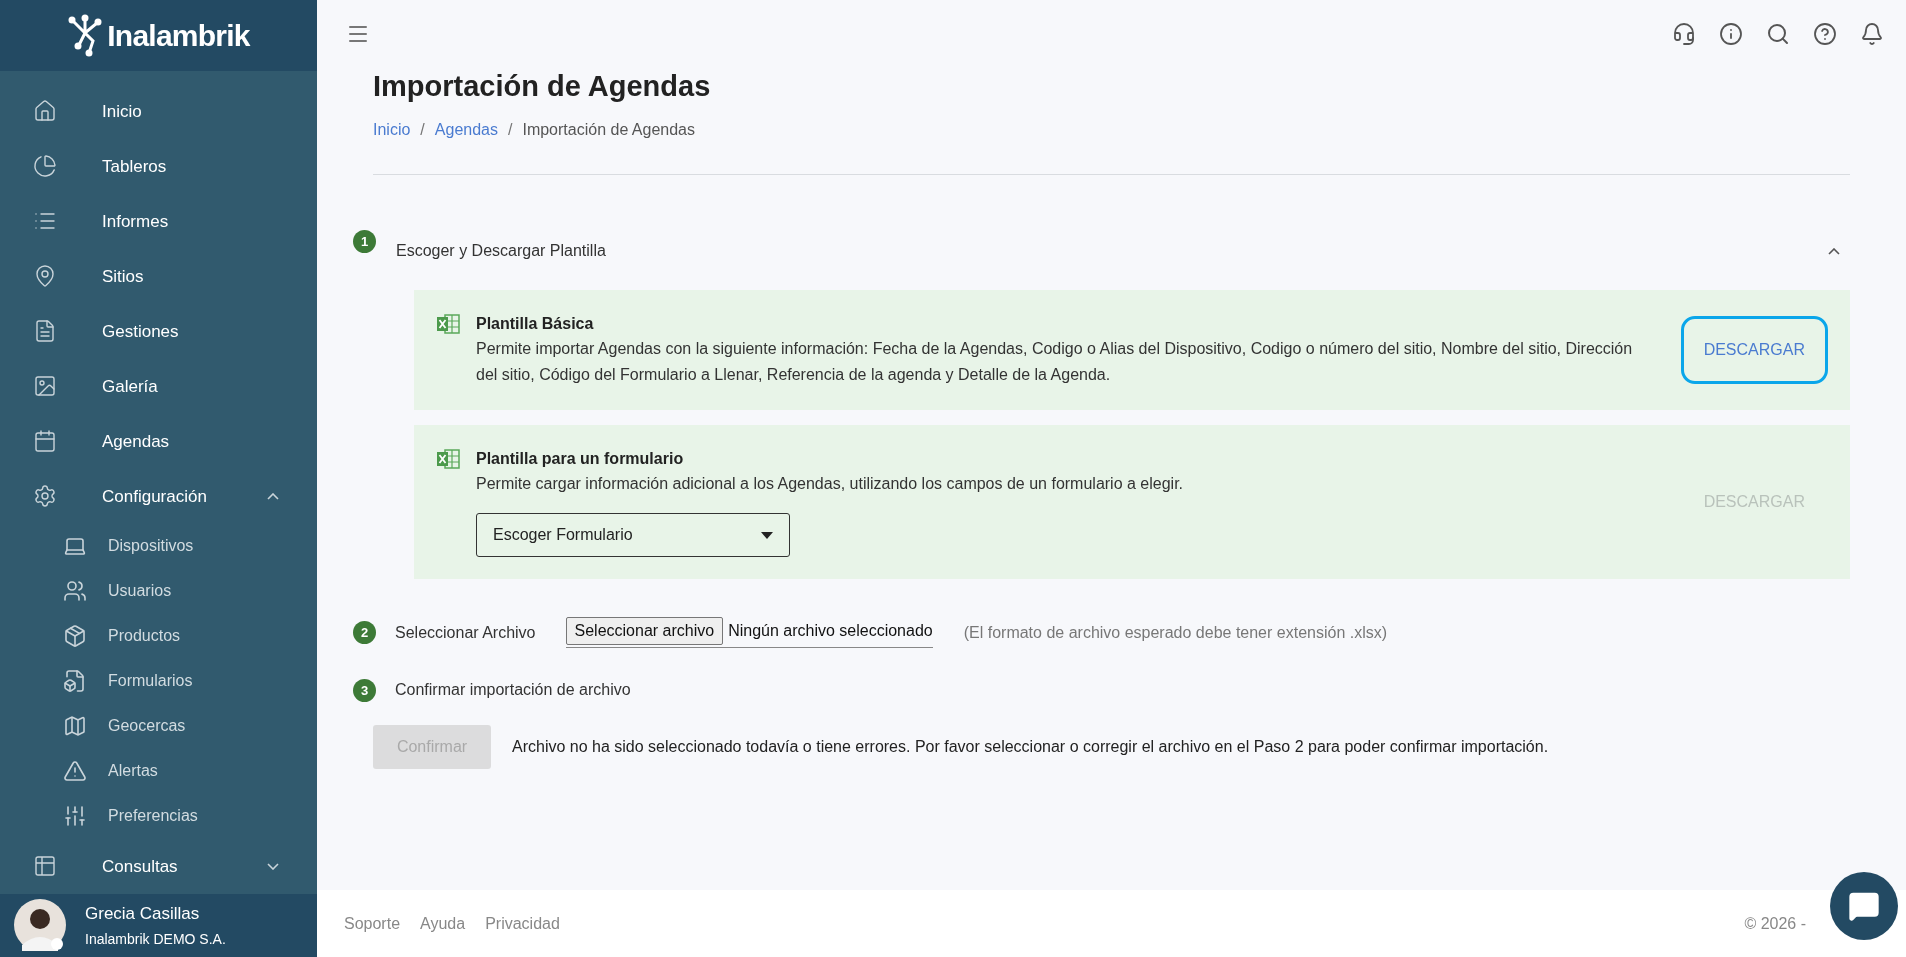 Image resolution: width=1906 pixels, height=957 pixels. Describe the element at coordinates (158, 276) in the screenshot. I see `sidebar-item: Sitios` at that location.